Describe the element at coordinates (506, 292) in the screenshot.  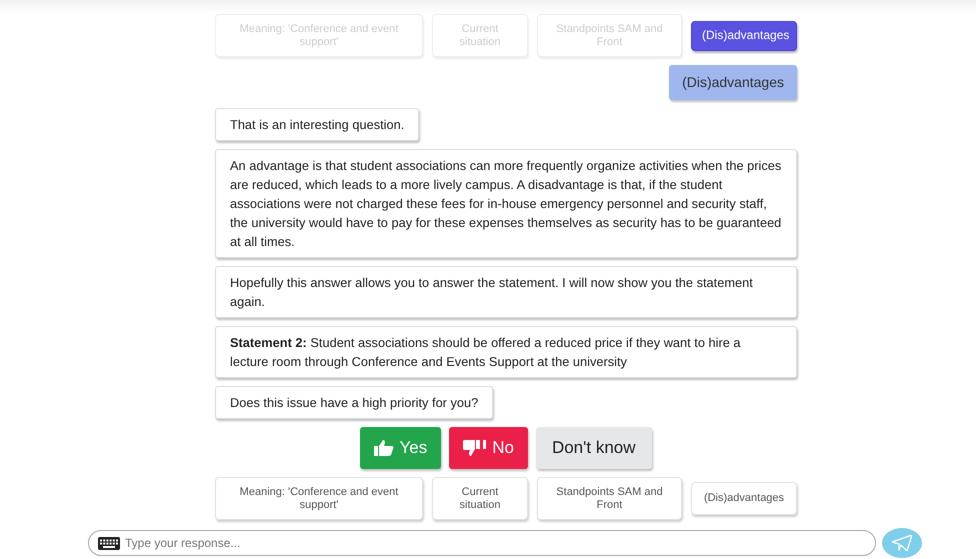
I see `bot-message: Hopefully this answer allows you to answer the statement. I will now show you the statement again.` at that location.